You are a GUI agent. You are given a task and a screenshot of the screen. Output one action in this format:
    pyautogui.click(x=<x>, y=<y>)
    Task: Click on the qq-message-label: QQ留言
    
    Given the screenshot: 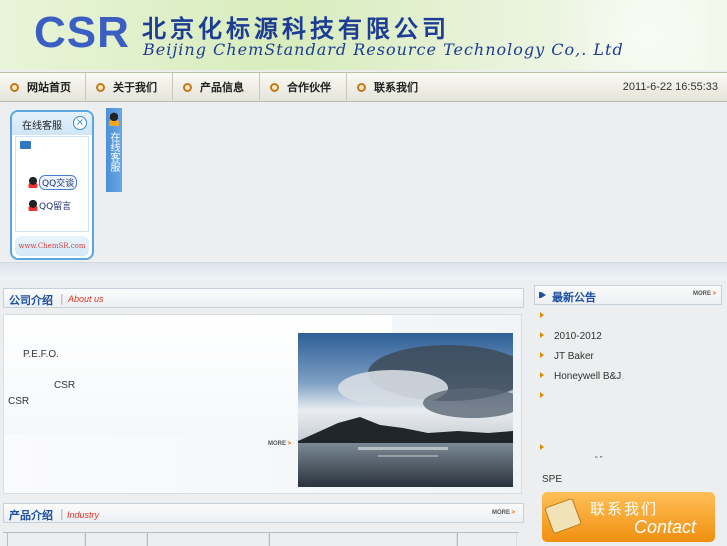 What is the action you would take?
    pyautogui.click(x=55, y=207)
    